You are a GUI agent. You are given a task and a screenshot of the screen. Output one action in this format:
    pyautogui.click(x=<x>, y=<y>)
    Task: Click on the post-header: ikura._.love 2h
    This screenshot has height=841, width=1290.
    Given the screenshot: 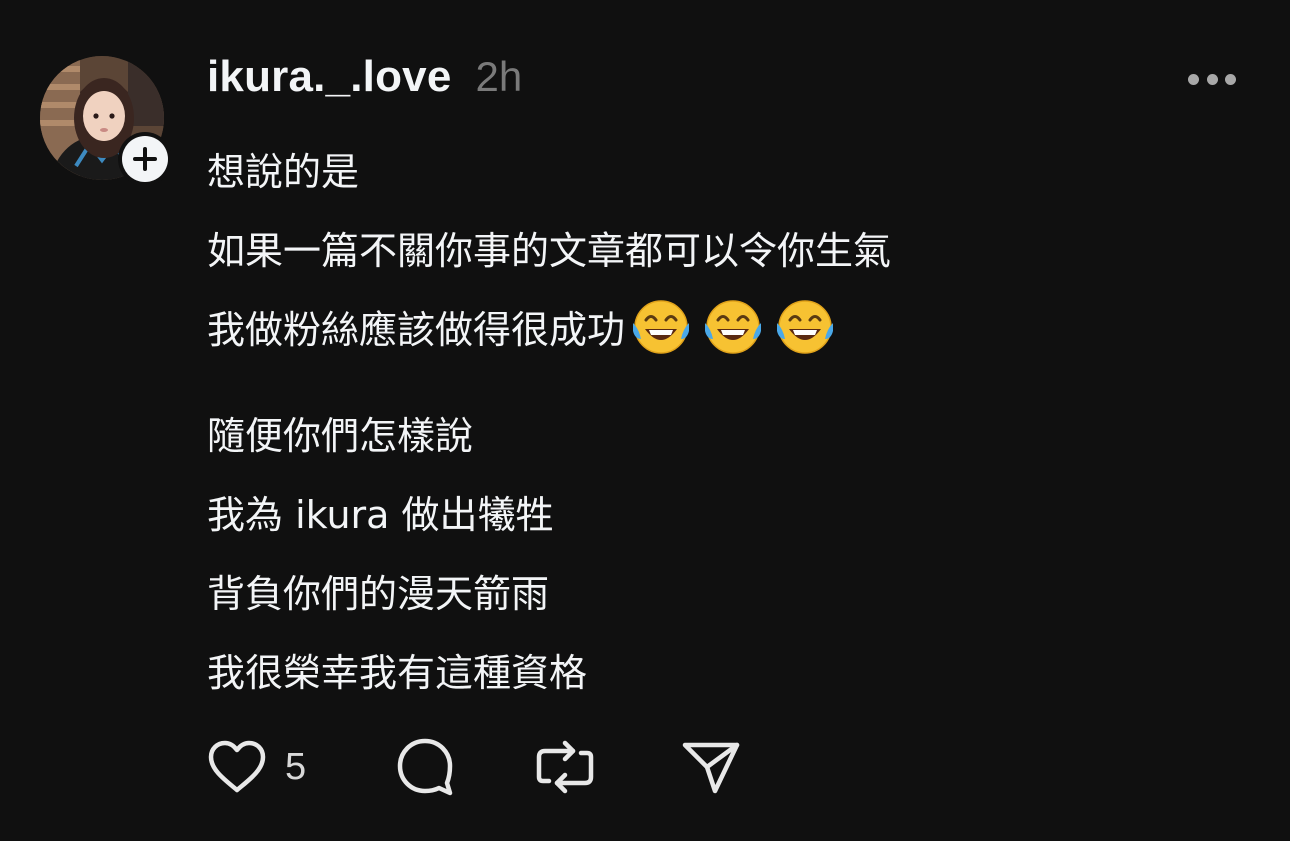 What is the action you would take?
    pyautogui.click(x=364, y=81)
    